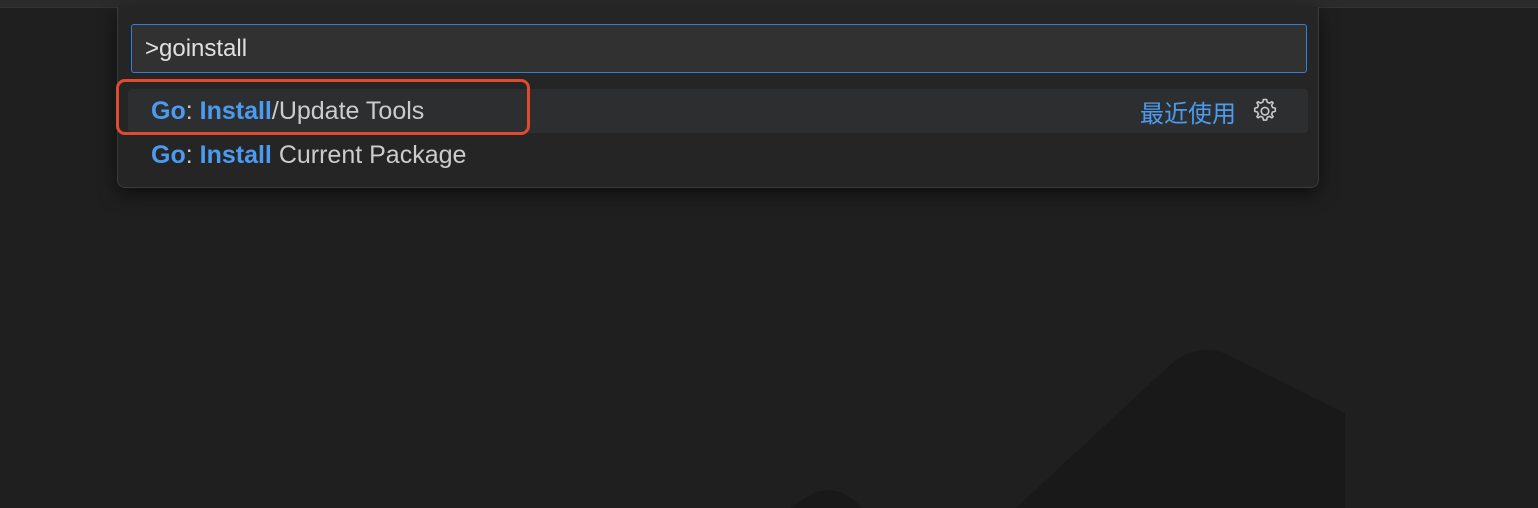 This screenshot has width=1538, height=508. I want to click on gear-icon, so click(1265, 111).